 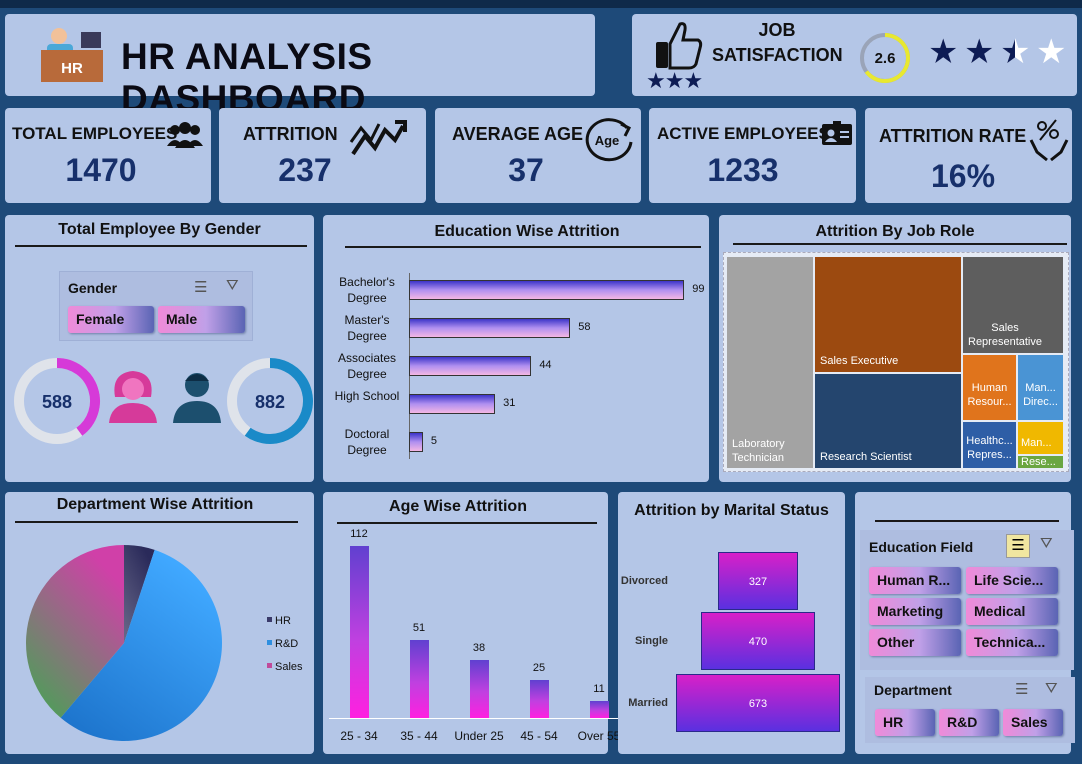 What do you see at coordinates (674, 80) in the screenshot?
I see `small-stars: ★★★` at bounding box center [674, 80].